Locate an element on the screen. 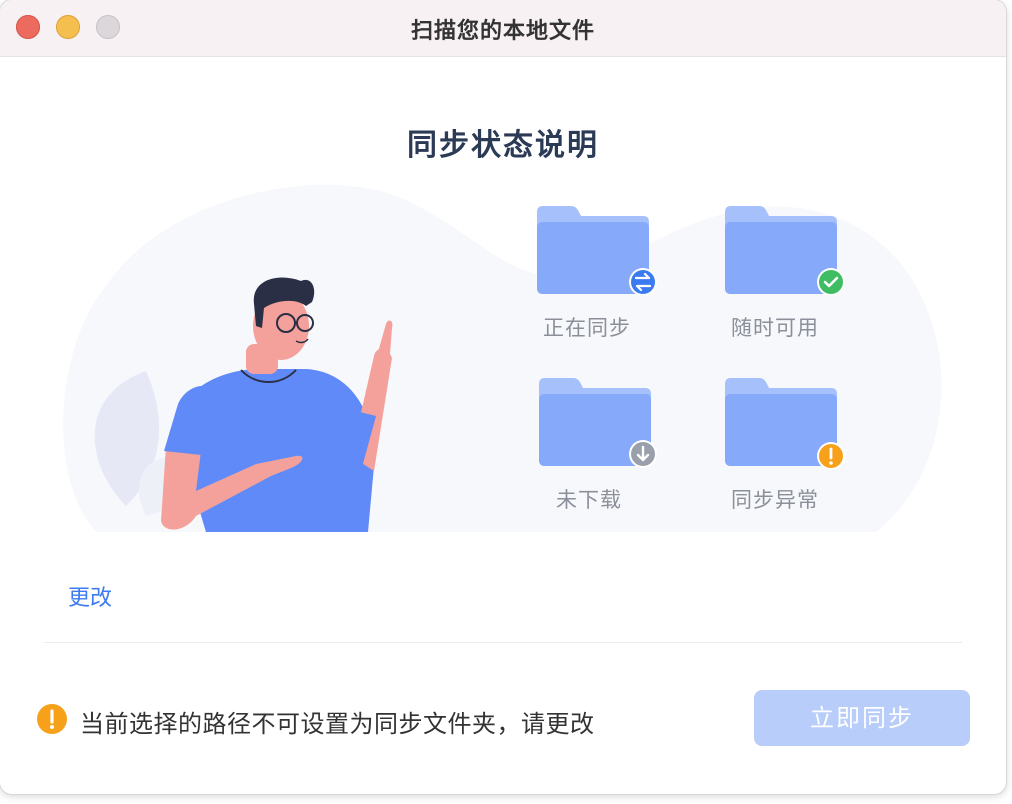 Image resolution: width=1012 pixels, height=804 pixels. sync-now-button: 立即同步 is located at coordinates (862, 718).